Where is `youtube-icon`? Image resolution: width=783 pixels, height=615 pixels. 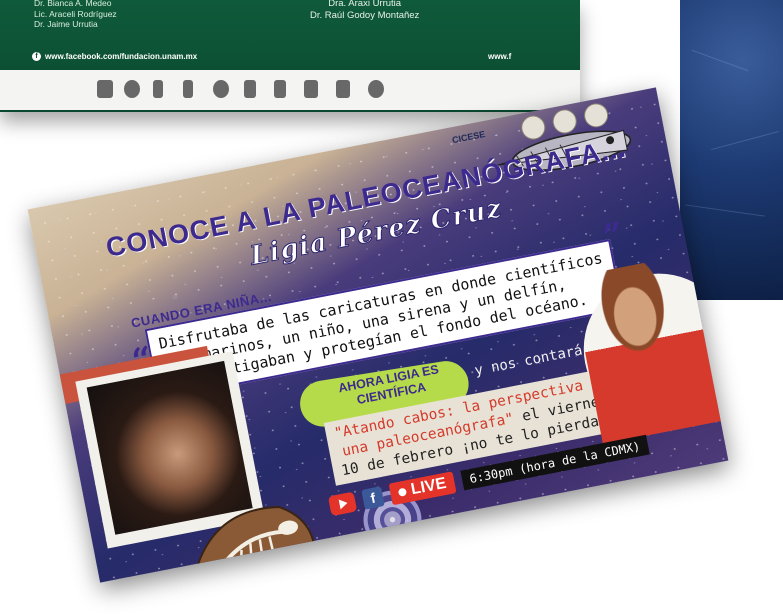
youtube-icon is located at coordinates (342, 504).